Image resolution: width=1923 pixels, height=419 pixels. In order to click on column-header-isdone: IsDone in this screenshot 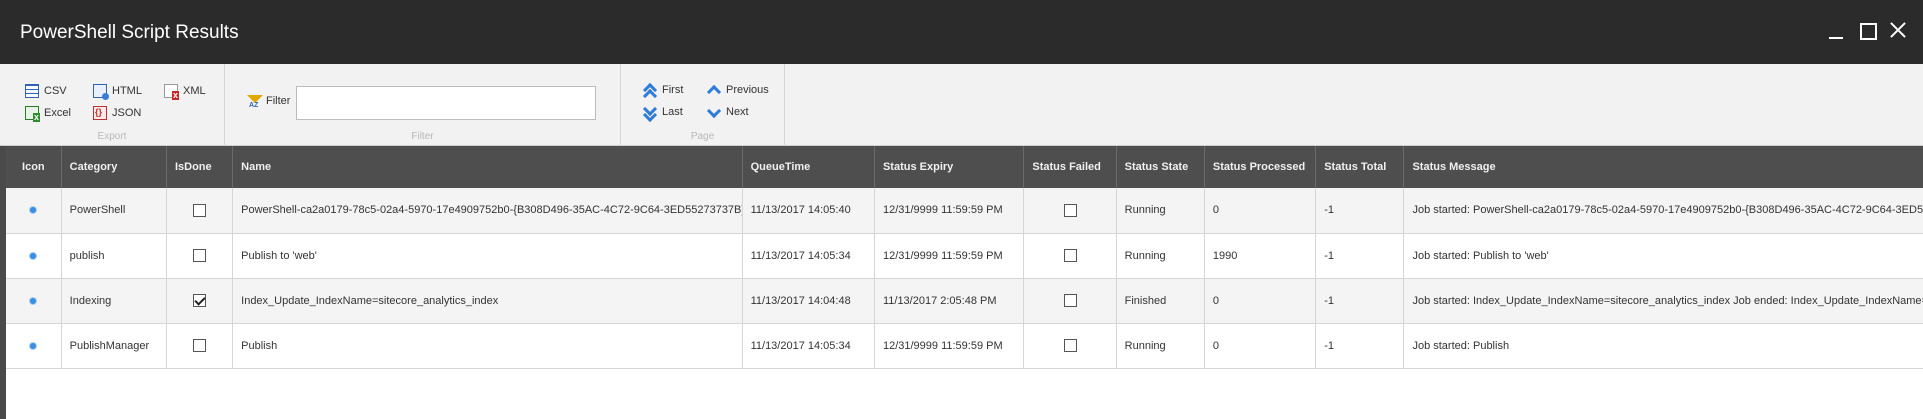, I will do `click(200, 167)`.